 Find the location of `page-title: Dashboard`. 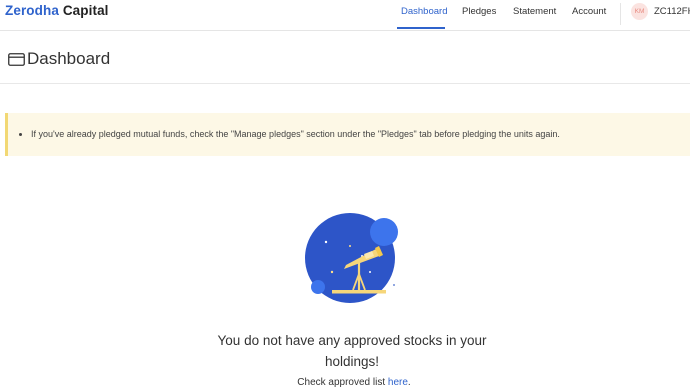

page-title: Dashboard is located at coordinates (69, 58).